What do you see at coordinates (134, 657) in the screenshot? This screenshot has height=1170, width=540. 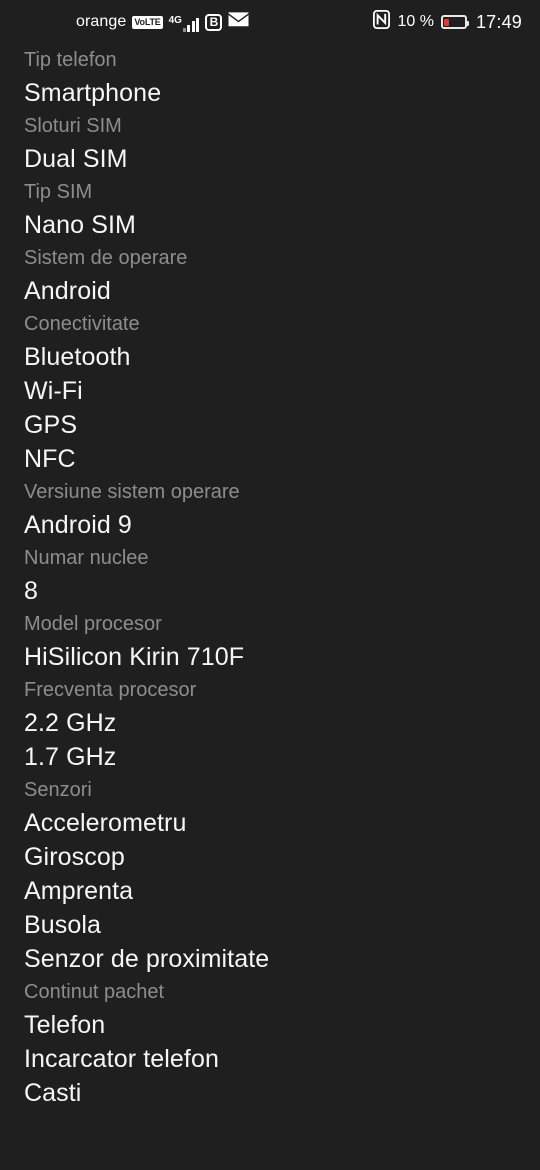 I see `spec-value: HiSilicon Kirin 710F` at bounding box center [134, 657].